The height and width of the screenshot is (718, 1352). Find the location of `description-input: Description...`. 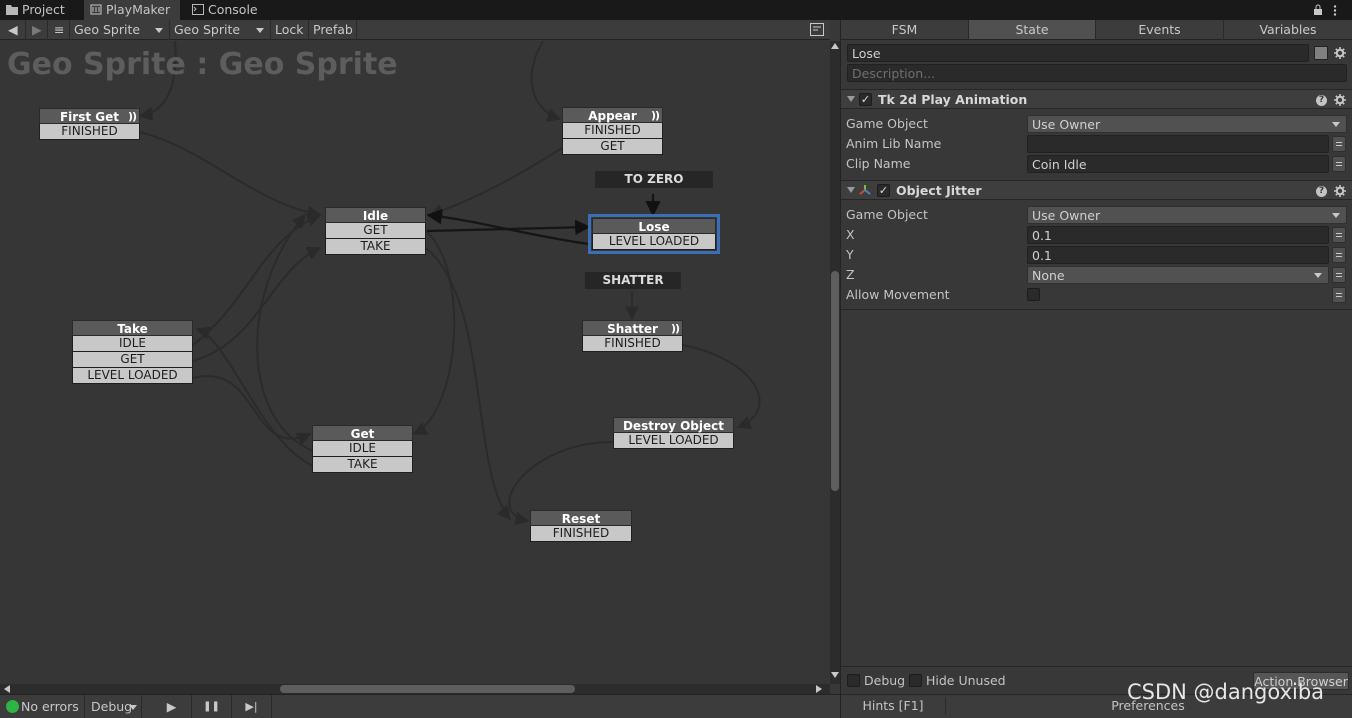

description-input: Description... is located at coordinates (1097, 73).